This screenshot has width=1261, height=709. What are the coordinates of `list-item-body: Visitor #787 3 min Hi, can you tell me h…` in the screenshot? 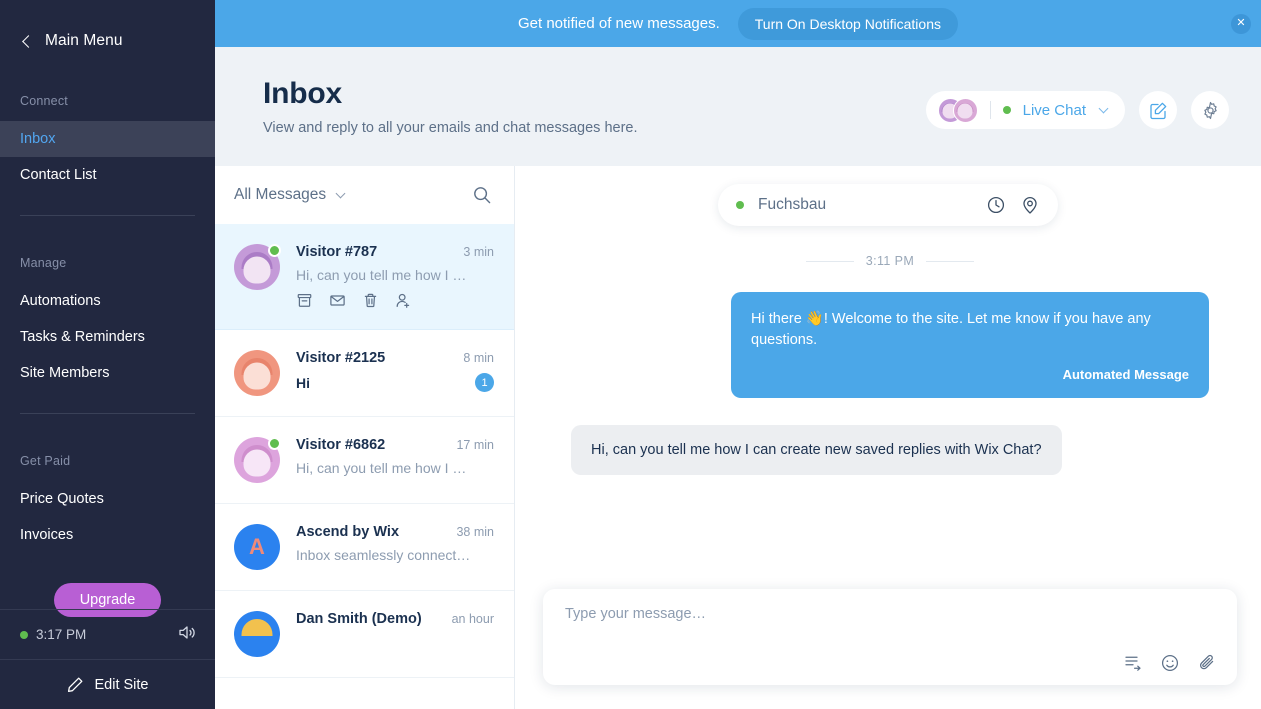 It's located at (395, 276).